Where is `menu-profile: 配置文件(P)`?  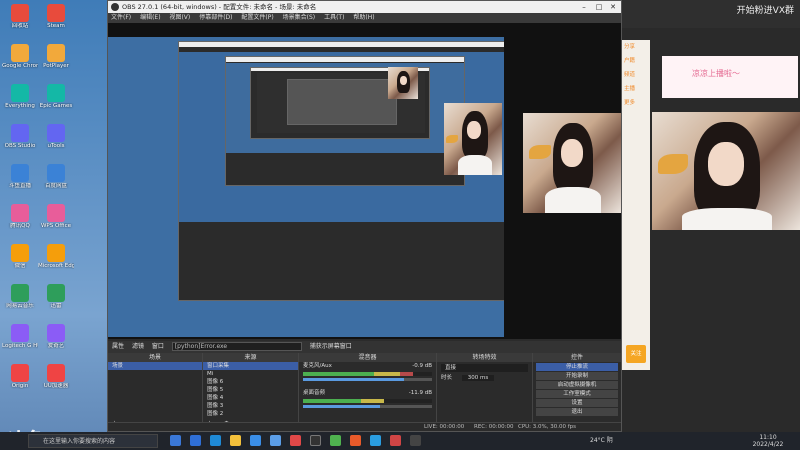 menu-profile: 配置文件(P) is located at coordinates (257, 17).